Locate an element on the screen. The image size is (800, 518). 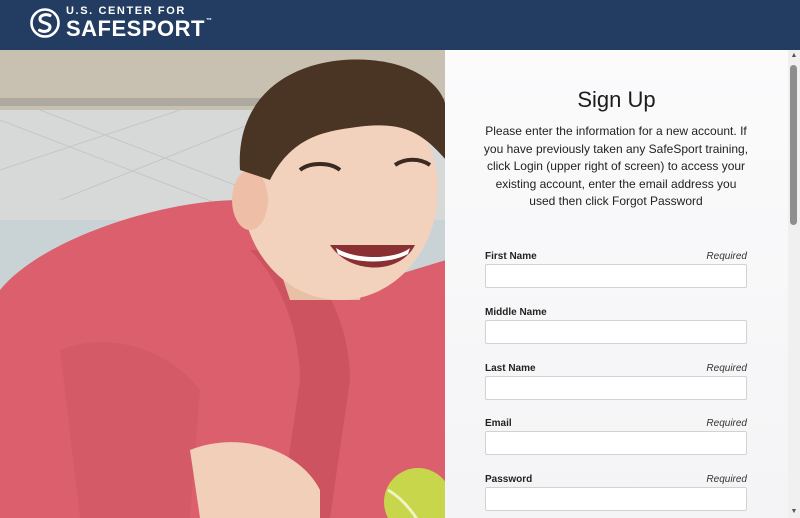
last-name-input is located at coordinates (616, 388).